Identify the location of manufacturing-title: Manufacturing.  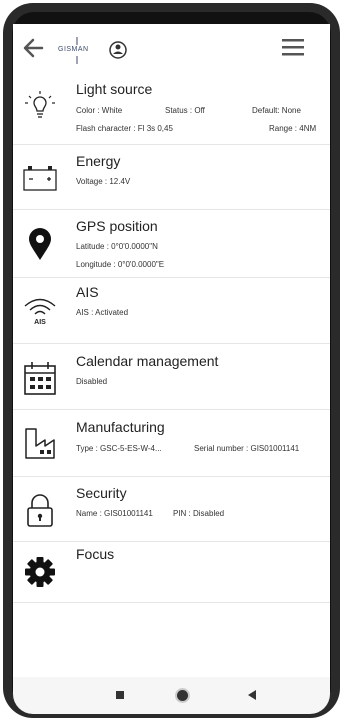
(120, 427).